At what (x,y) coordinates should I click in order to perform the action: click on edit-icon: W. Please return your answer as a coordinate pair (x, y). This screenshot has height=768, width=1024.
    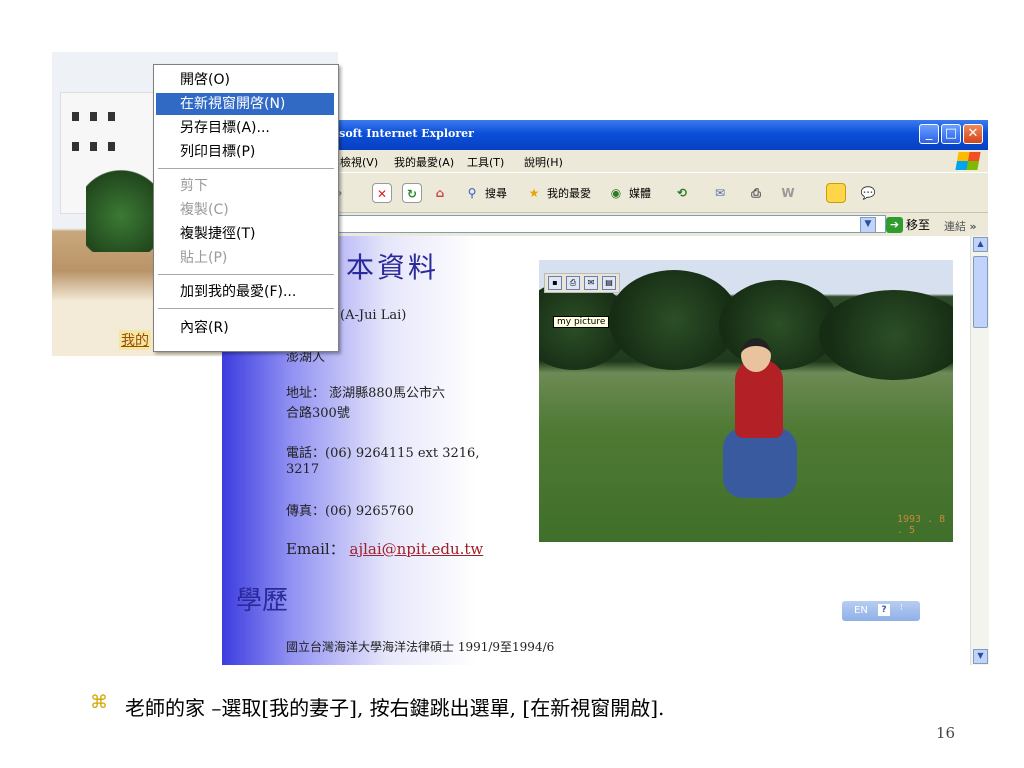
    Looking at the image, I should click on (788, 193).